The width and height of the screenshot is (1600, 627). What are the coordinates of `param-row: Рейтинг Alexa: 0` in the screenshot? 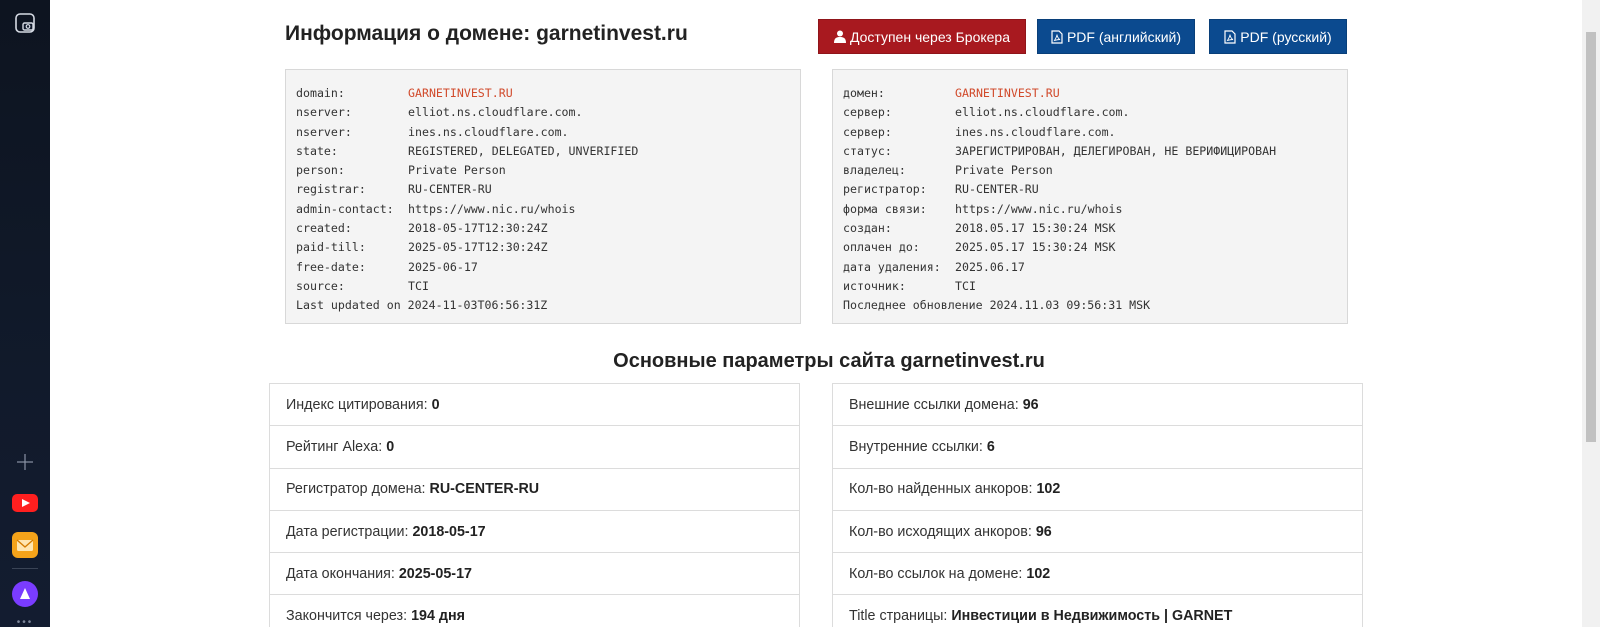 It's located at (534, 447).